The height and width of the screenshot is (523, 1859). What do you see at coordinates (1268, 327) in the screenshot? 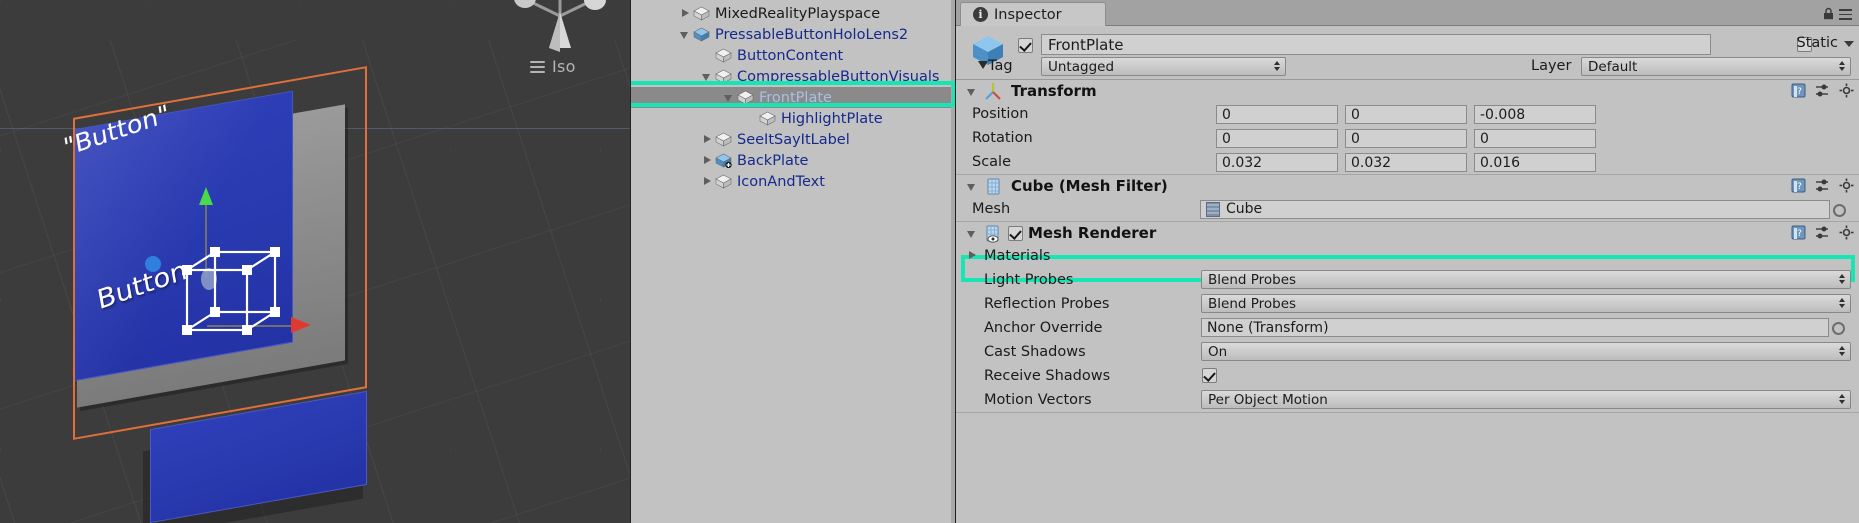
I see `anchor-override-value: None (Transform)` at bounding box center [1268, 327].